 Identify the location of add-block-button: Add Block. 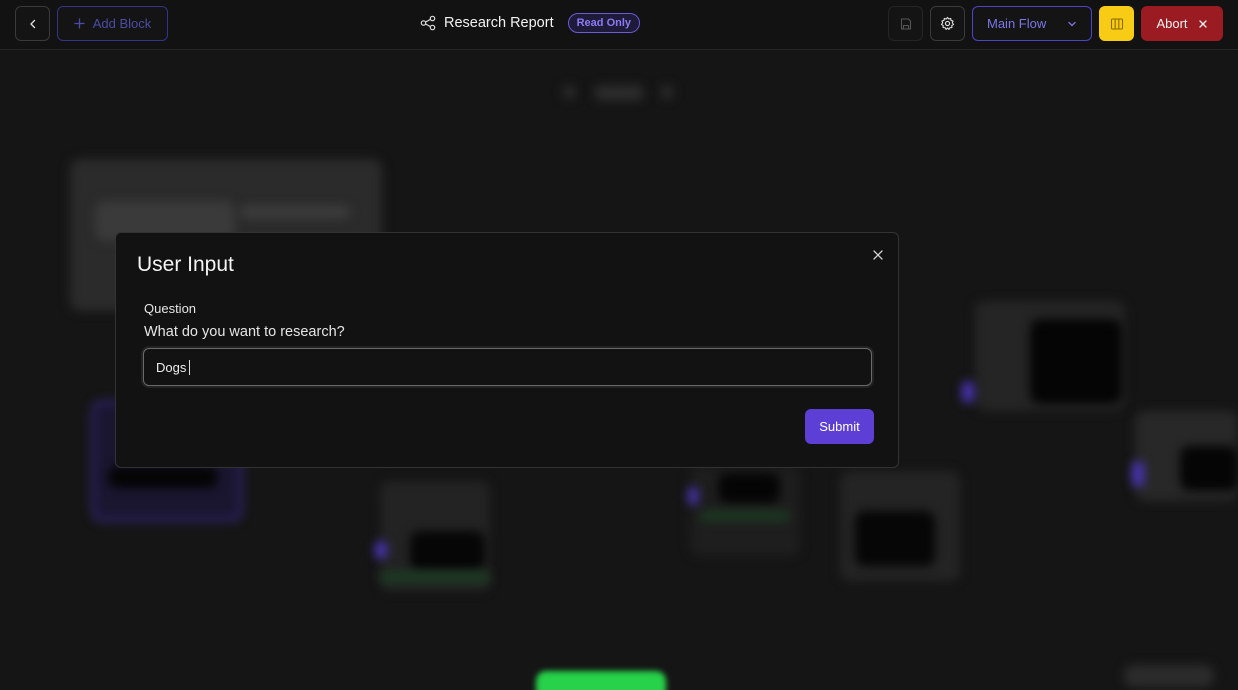
(112, 23).